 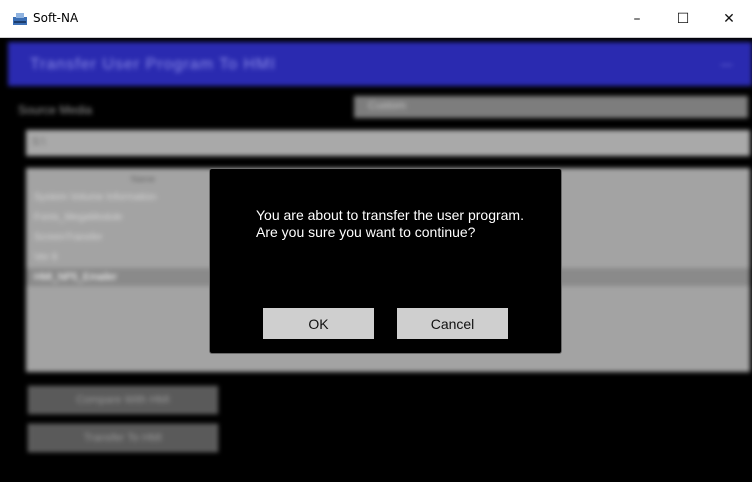 What do you see at coordinates (123, 438) in the screenshot?
I see `transfer-to-hmi-button: Transfer To HMI` at bounding box center [123, 438].